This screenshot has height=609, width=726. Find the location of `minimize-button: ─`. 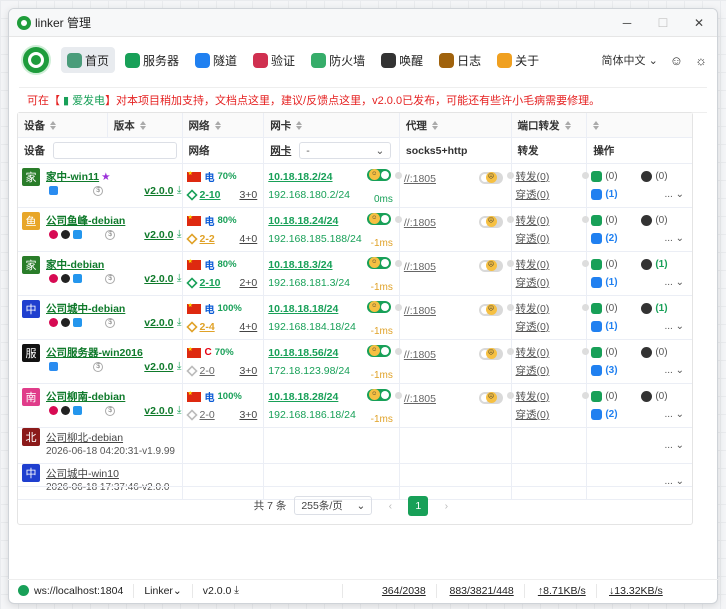

minimize-button: ─ is located at coordinates (627, 23).